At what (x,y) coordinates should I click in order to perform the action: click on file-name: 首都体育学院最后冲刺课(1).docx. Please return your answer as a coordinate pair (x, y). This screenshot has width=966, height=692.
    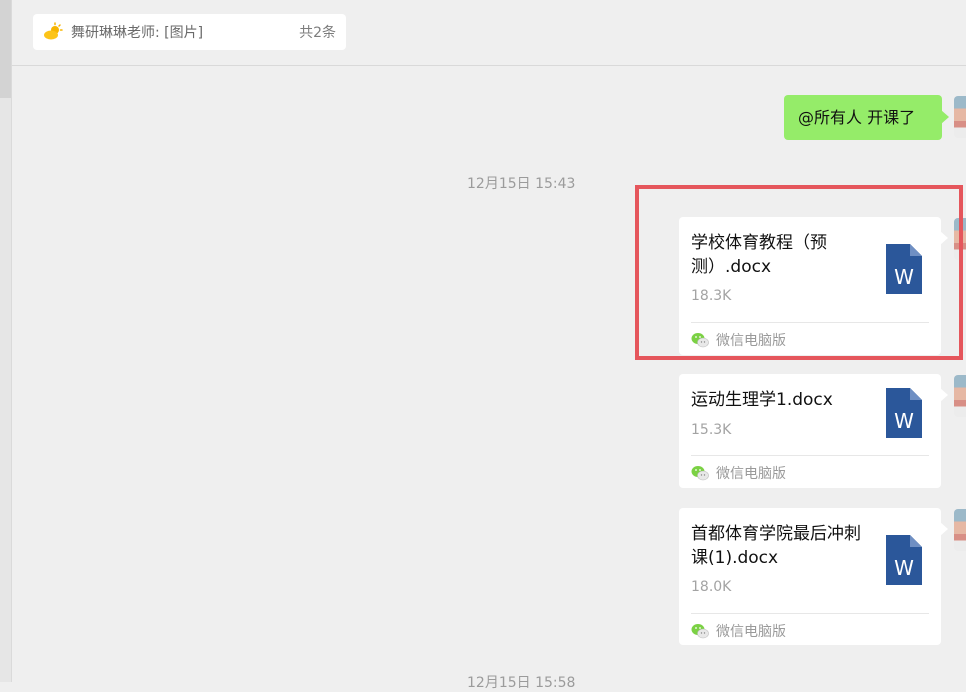
    Looking at the image, I should click on (776, 546).